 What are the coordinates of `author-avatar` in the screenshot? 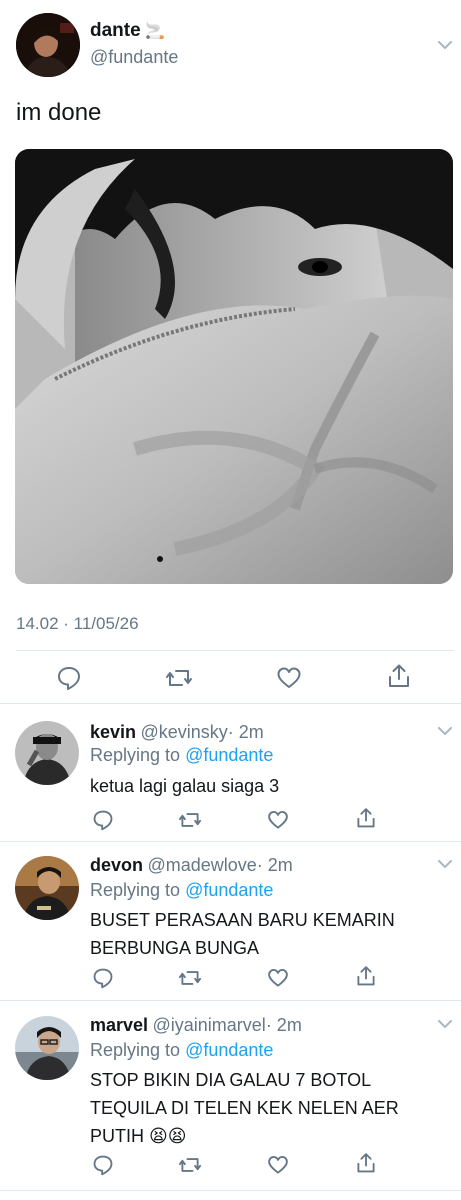 It's located at (48, 45).